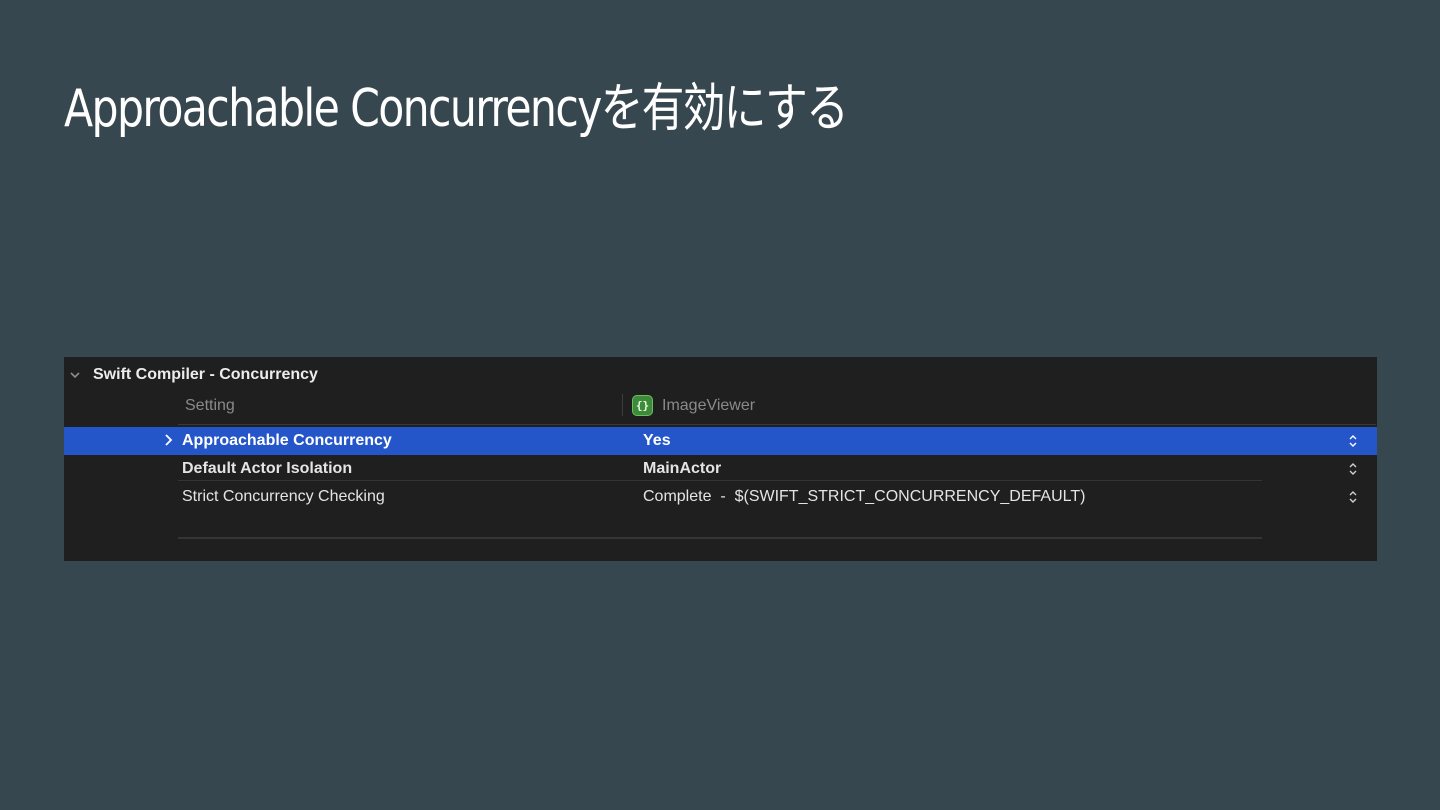  I want to click on swift-target-icon: {}, so click(642, 405).